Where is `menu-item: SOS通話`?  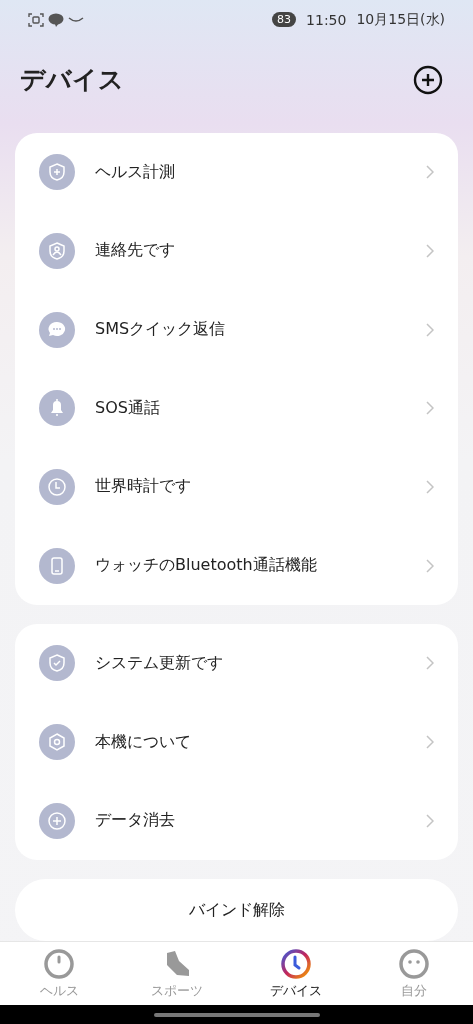 menu-item: SOS通話 is located at coordinates (236, 408).